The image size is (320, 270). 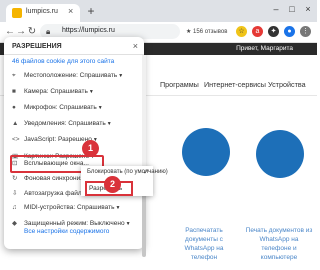 What do you see at coordinates (49, 31) in the screenshot?
I see `lock-icon: 🔒︎` at bounding box center [49, 31].